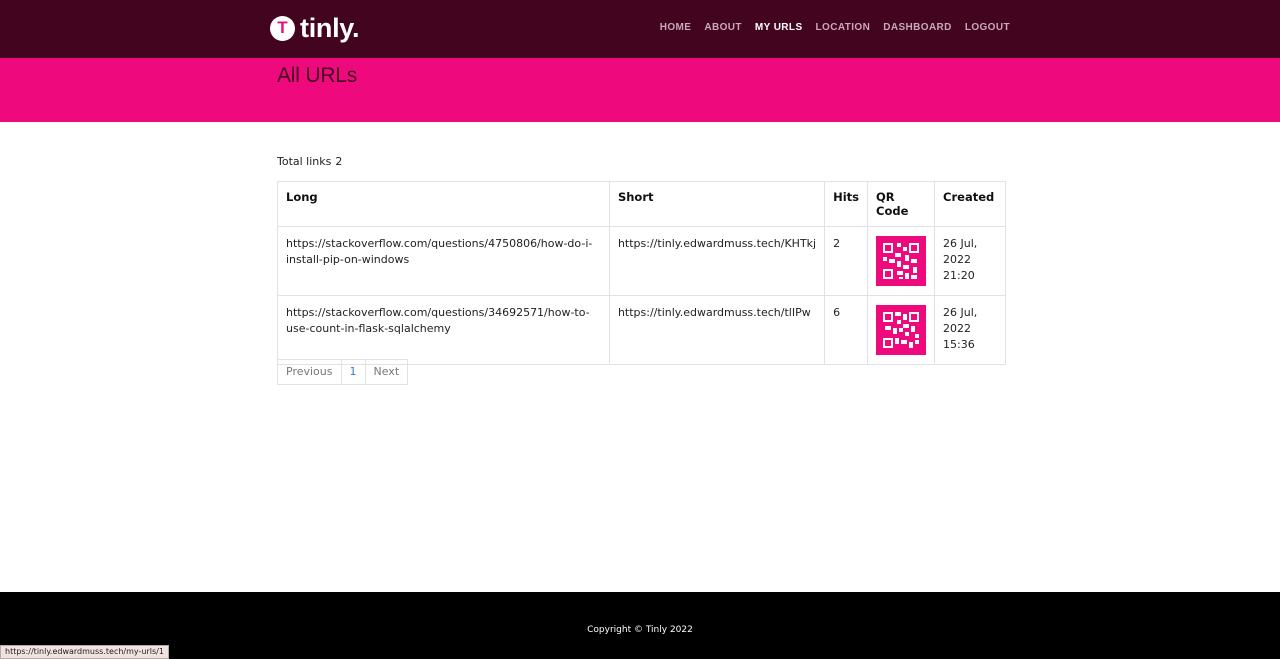 This screenshot has width=1280, height=659. Describe the element at coordinates (309, 372) in the screenshot. I see `pagination-previous: Previous` at that location.